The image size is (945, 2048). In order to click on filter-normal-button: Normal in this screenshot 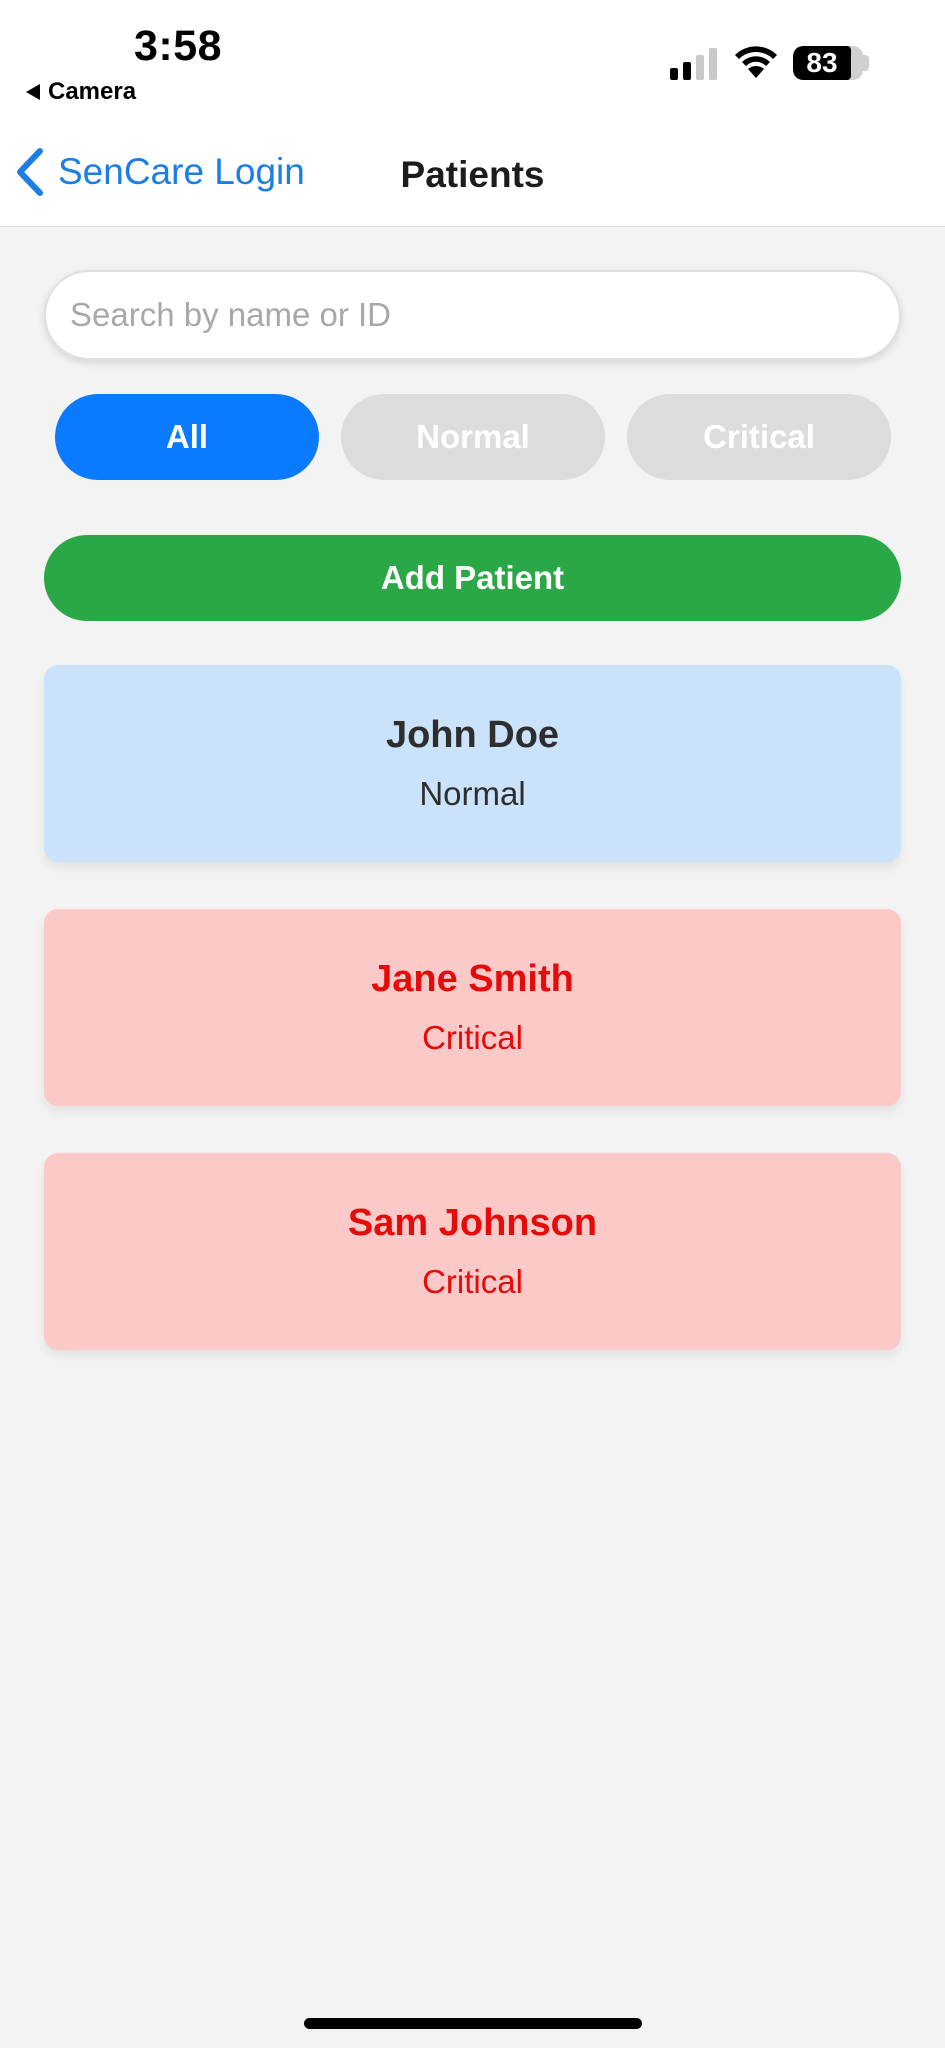, I will do `click(473, 437)`.